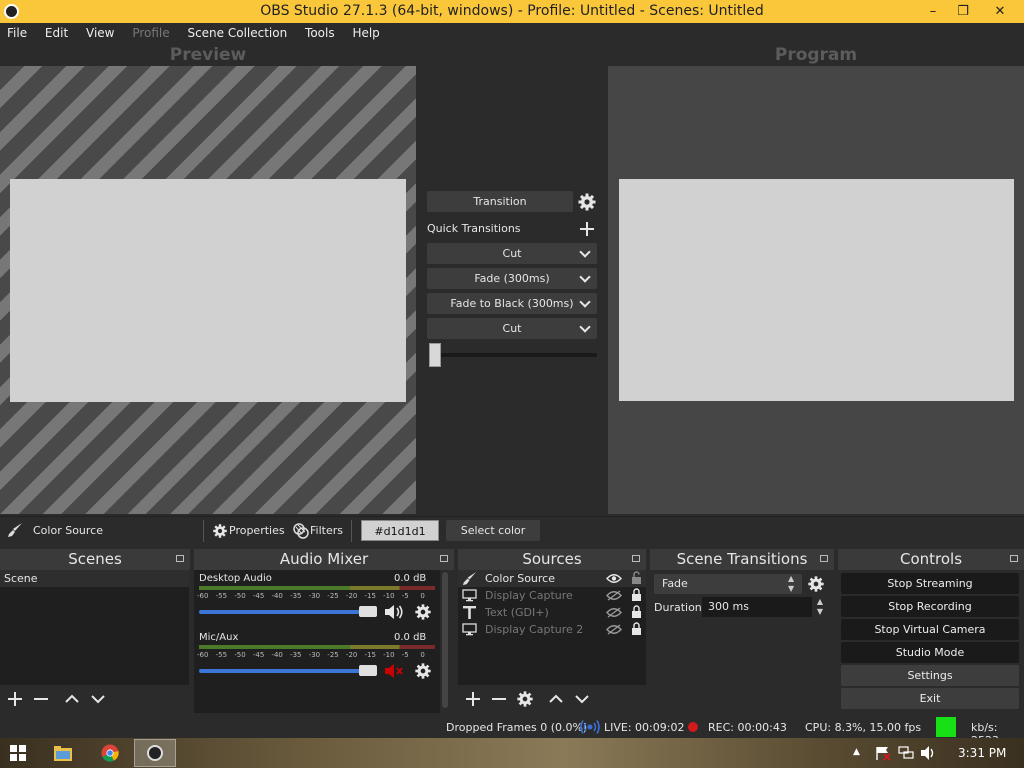 Image resolution: width=1024 pixels, height=768 pixels. Describe the element at coordinates (930, 652) in the screenshot. I see `studio-mode-button: Studio Mode` at that location.